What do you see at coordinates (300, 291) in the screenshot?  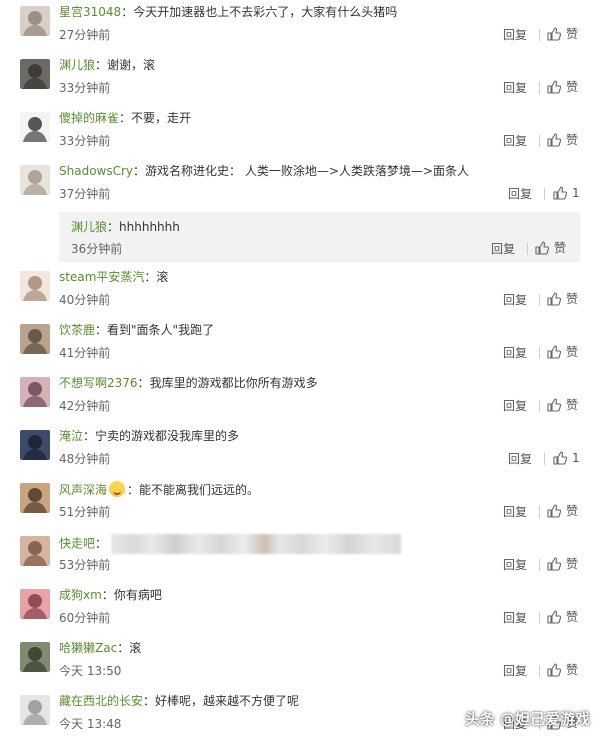 I see `comment-row: steam平安蒸汽：滚 40分钟前 回复 赞` at bounding box center [300, 291].